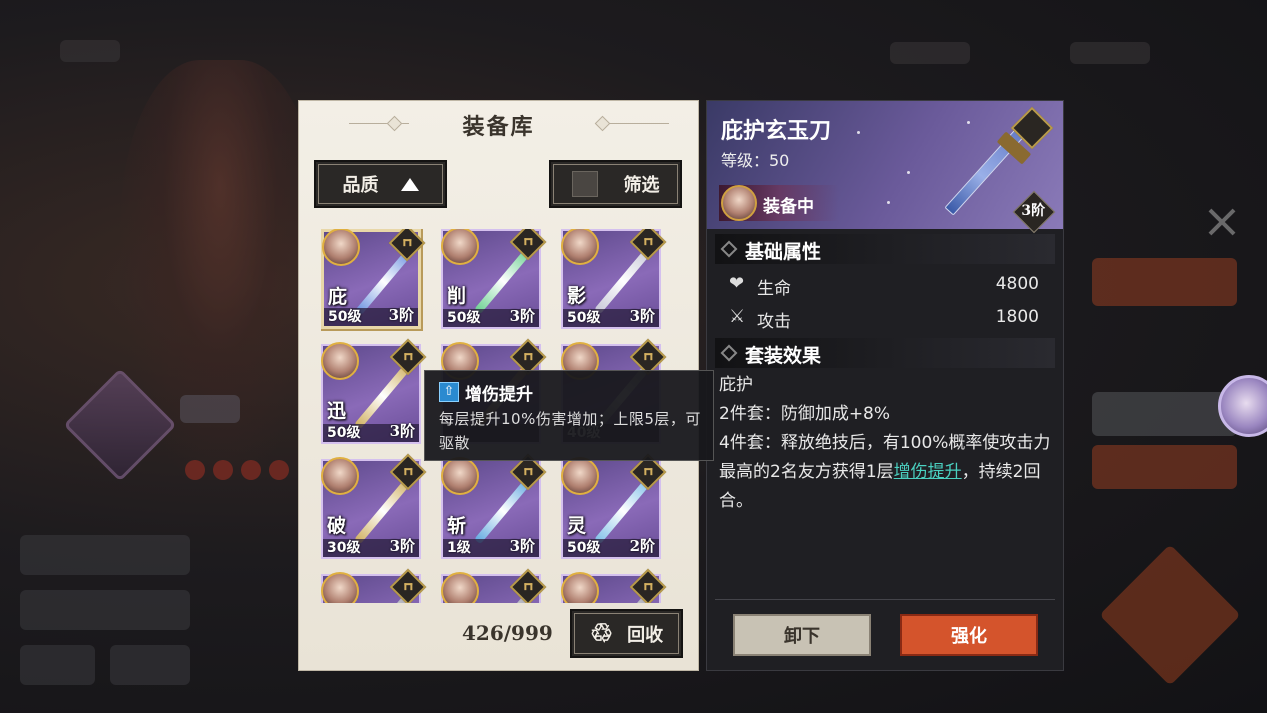 This screenshot has width=1267, height=713. I want to click on recycle-icon: ♲, so click(601, 633).